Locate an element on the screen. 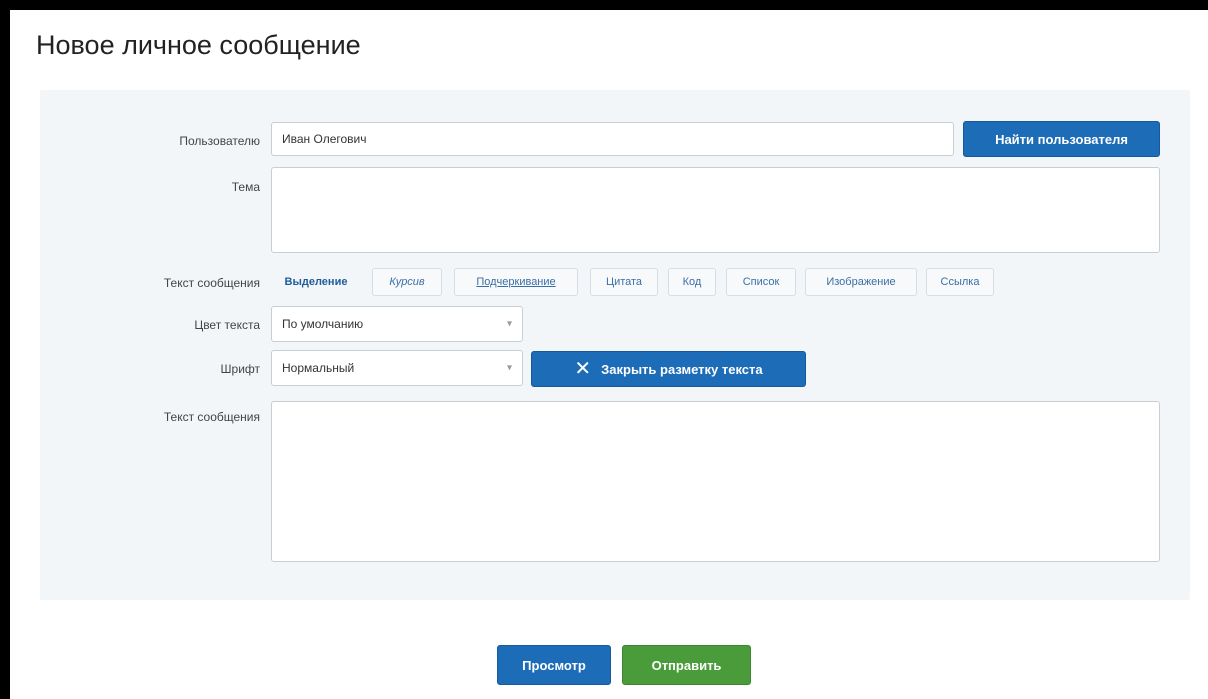  send-button: Отправить is located at coordinates (686, 665).